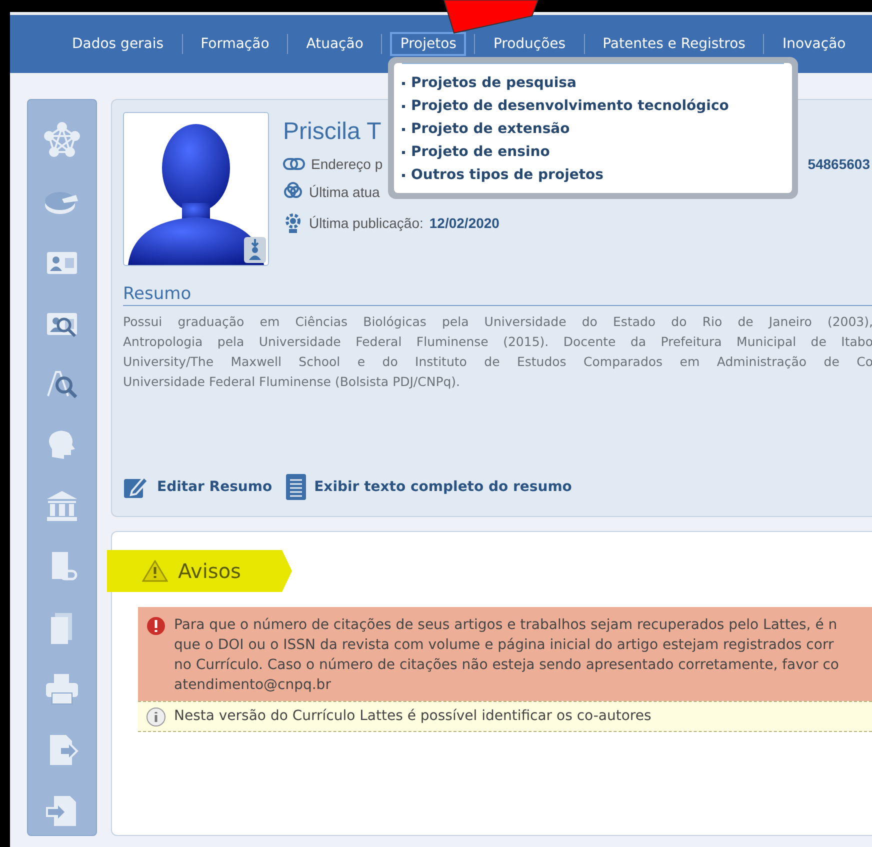 This screenshot has height=847, width=872. I want to click on message-text-line: que o DOI ou o ISSN da revista com volume e página inicial do artigo estejam registrados corr, so click(504, 645).